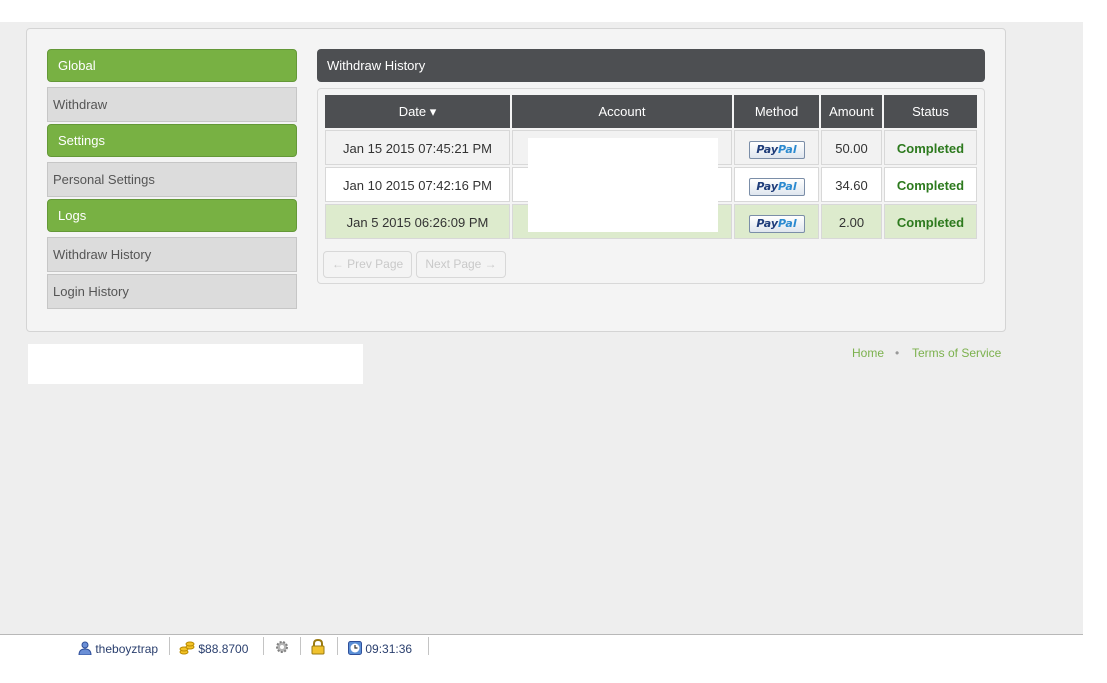 Image resolution: width=1107 pixels, height=683 pixels. Describe the element at coordinates (541, 658) in the screenshot. I see `taskbar: theboyztrap $88.8700 09:31:36` at that location.